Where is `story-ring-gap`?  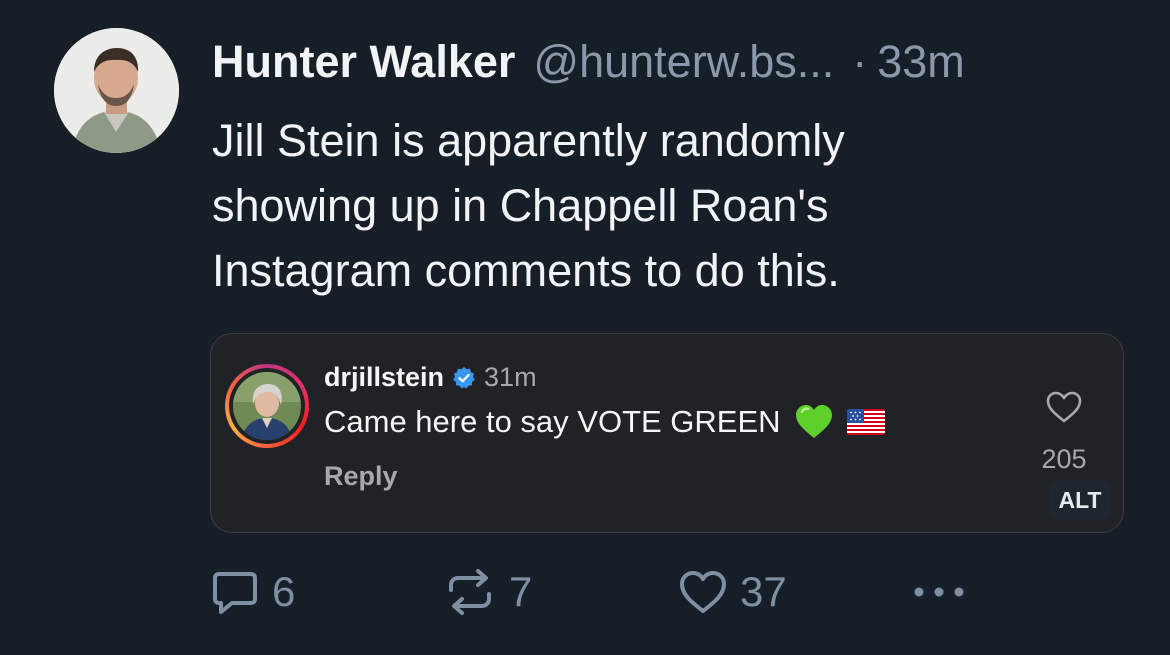 story-ring-gap is located at coordinates (267, 406).